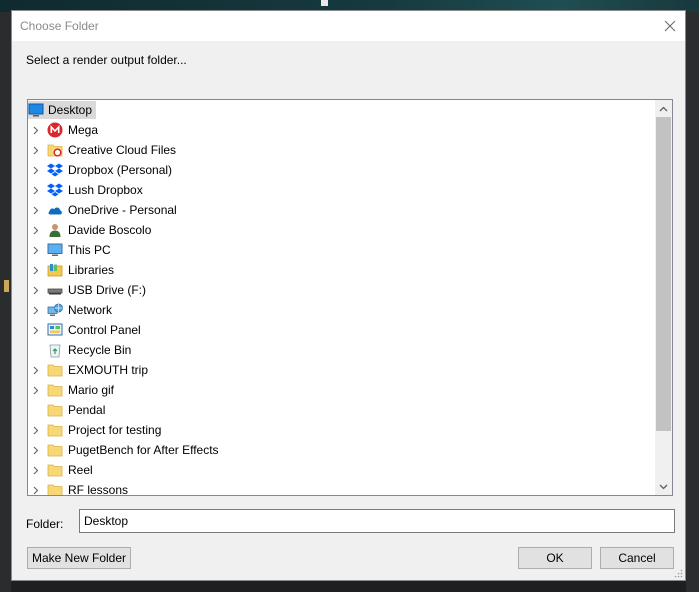 The image size is (699, 592). I want to click on close-button, so click(670, 26).